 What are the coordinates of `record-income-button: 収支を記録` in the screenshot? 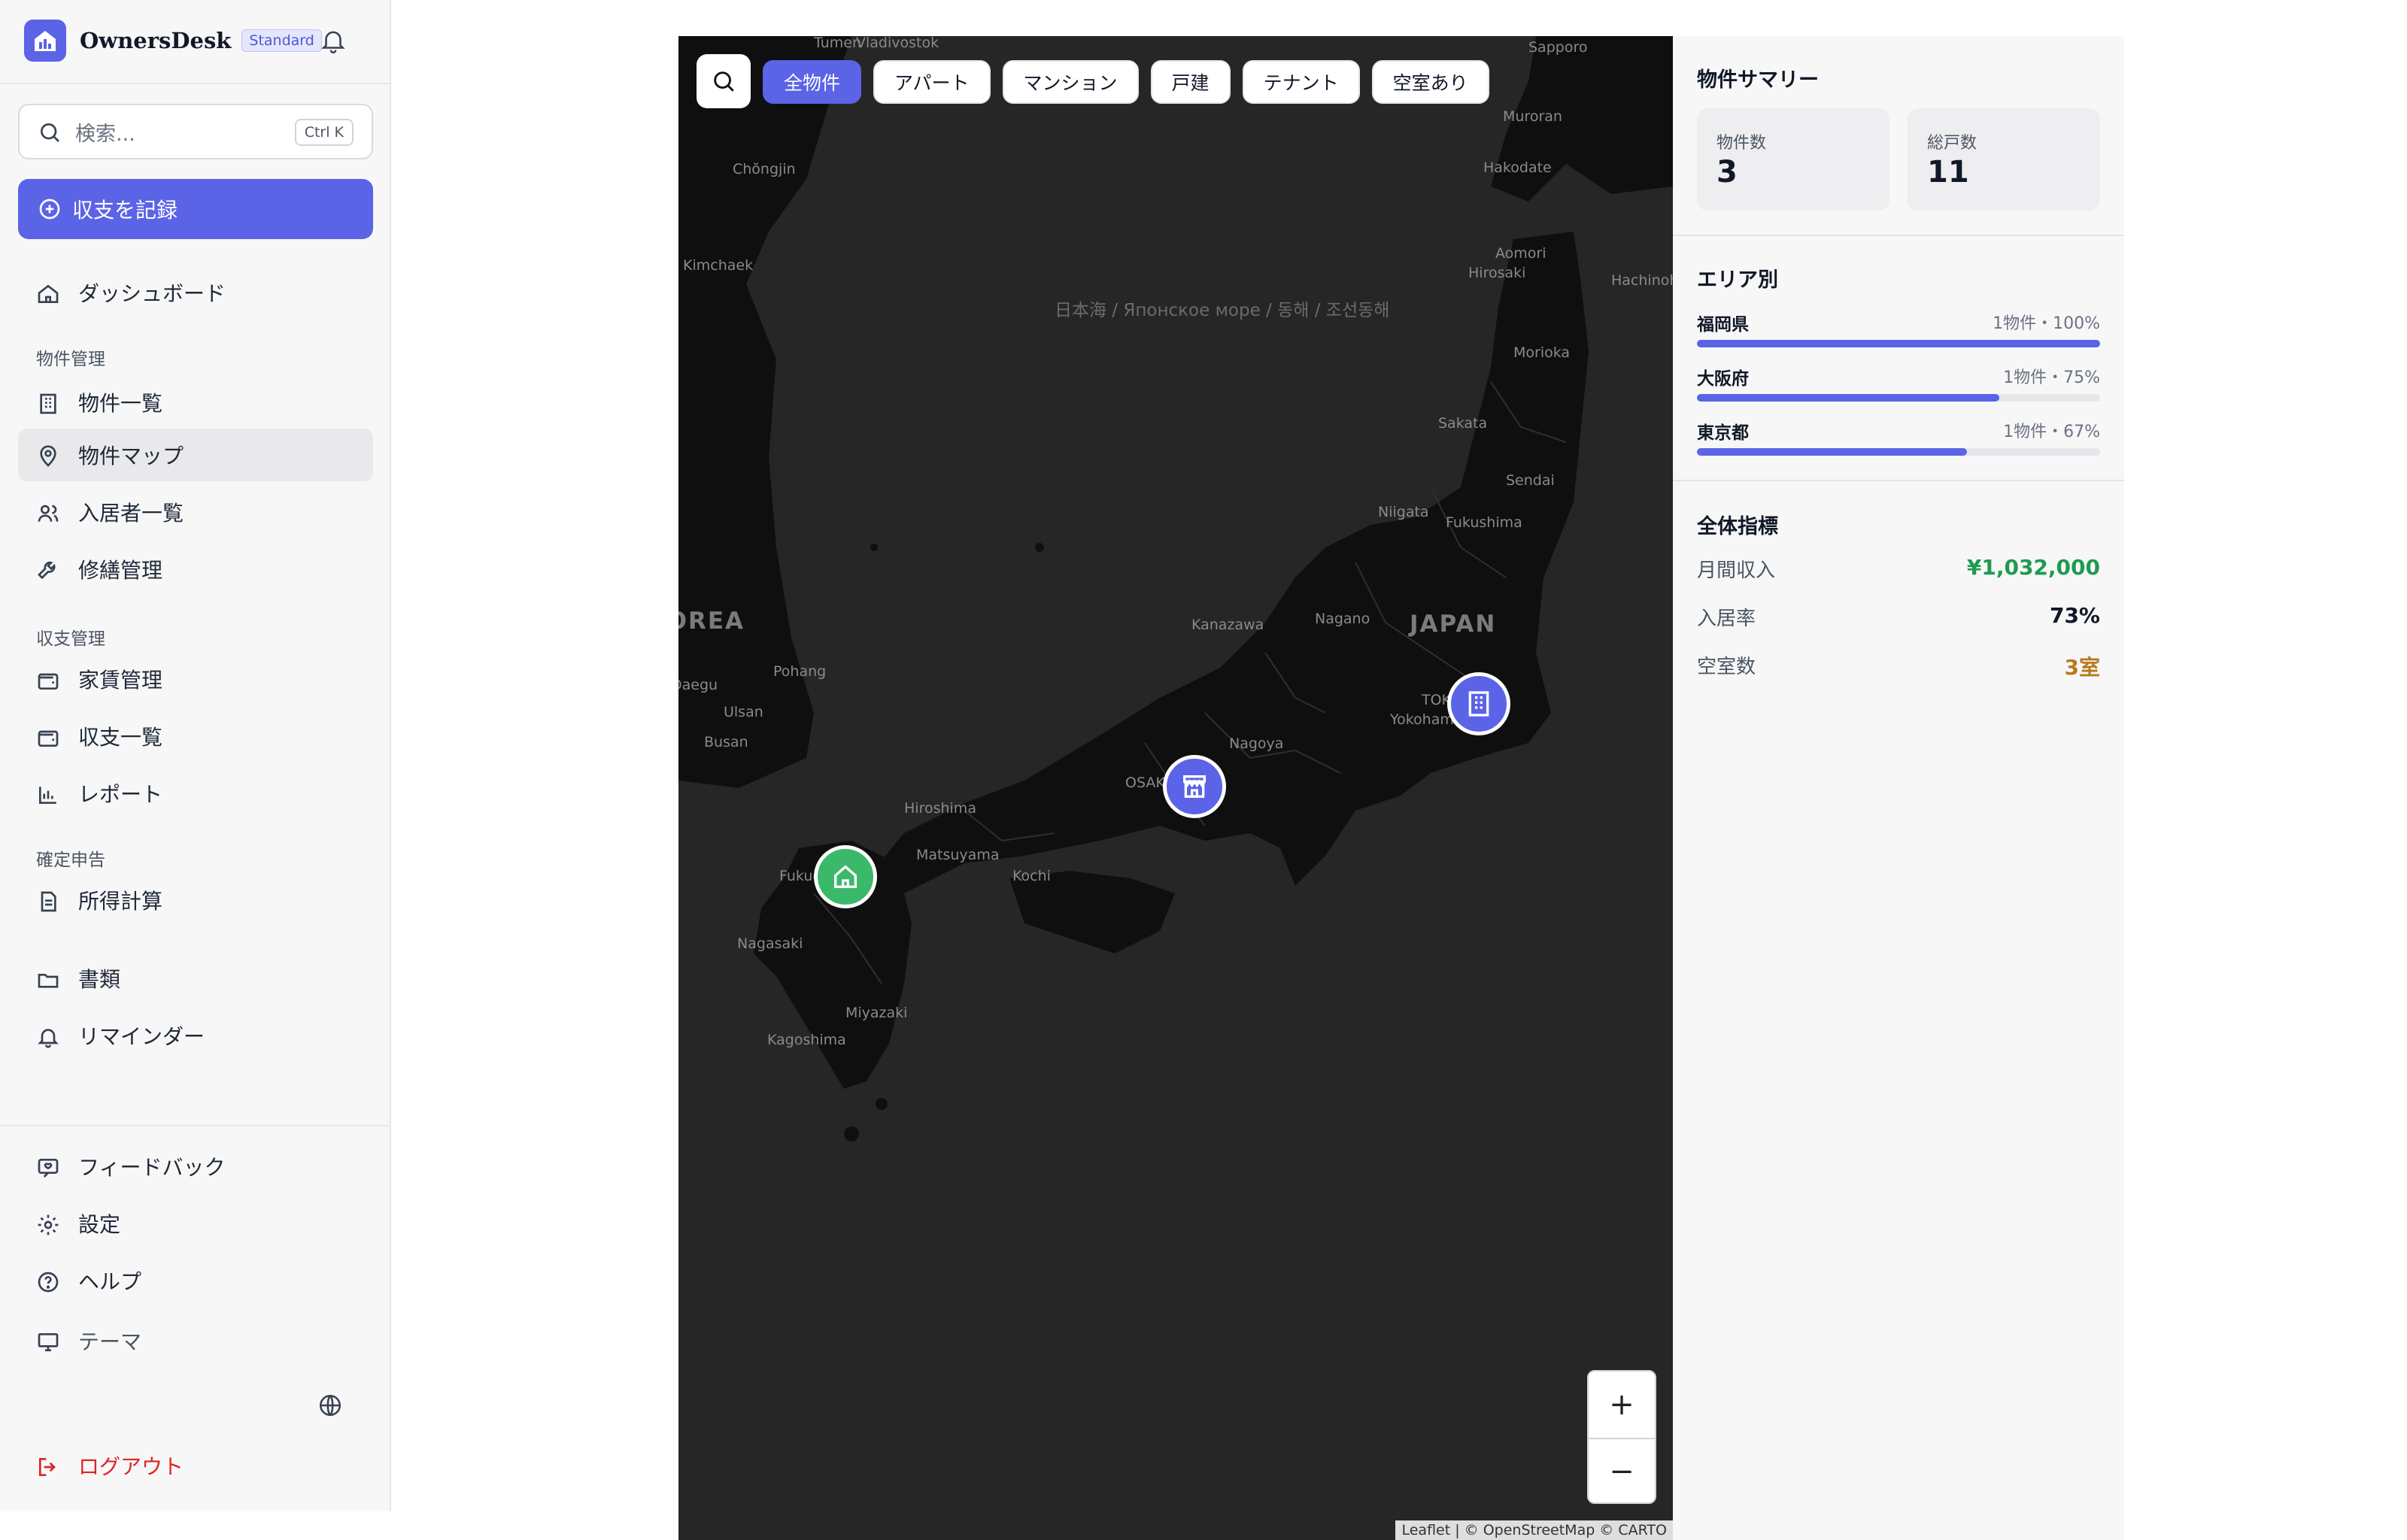 It's located at (195, 209).